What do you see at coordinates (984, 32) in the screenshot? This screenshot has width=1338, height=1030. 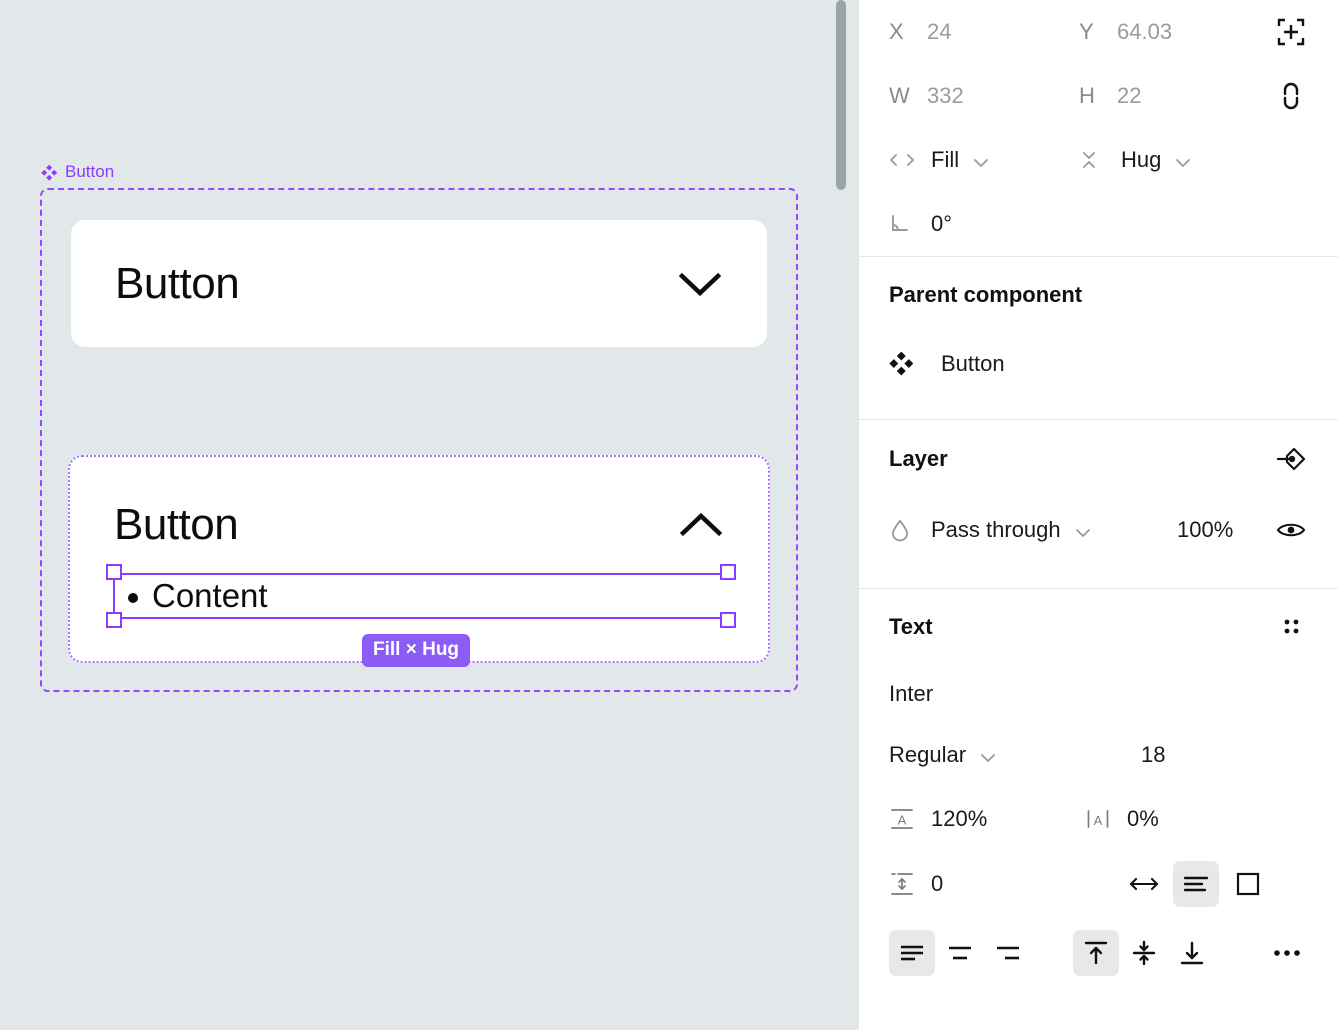 I see `x-field: X 24` at bounding box center [984, 32].